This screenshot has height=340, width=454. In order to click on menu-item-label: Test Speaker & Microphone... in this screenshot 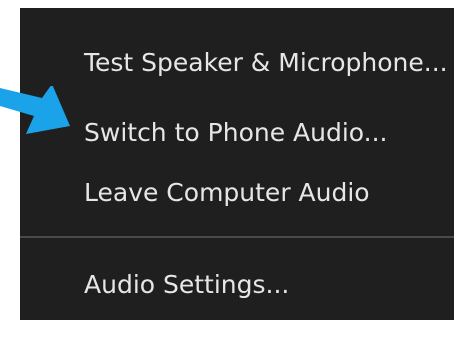, I will do `click(266, 62)`.